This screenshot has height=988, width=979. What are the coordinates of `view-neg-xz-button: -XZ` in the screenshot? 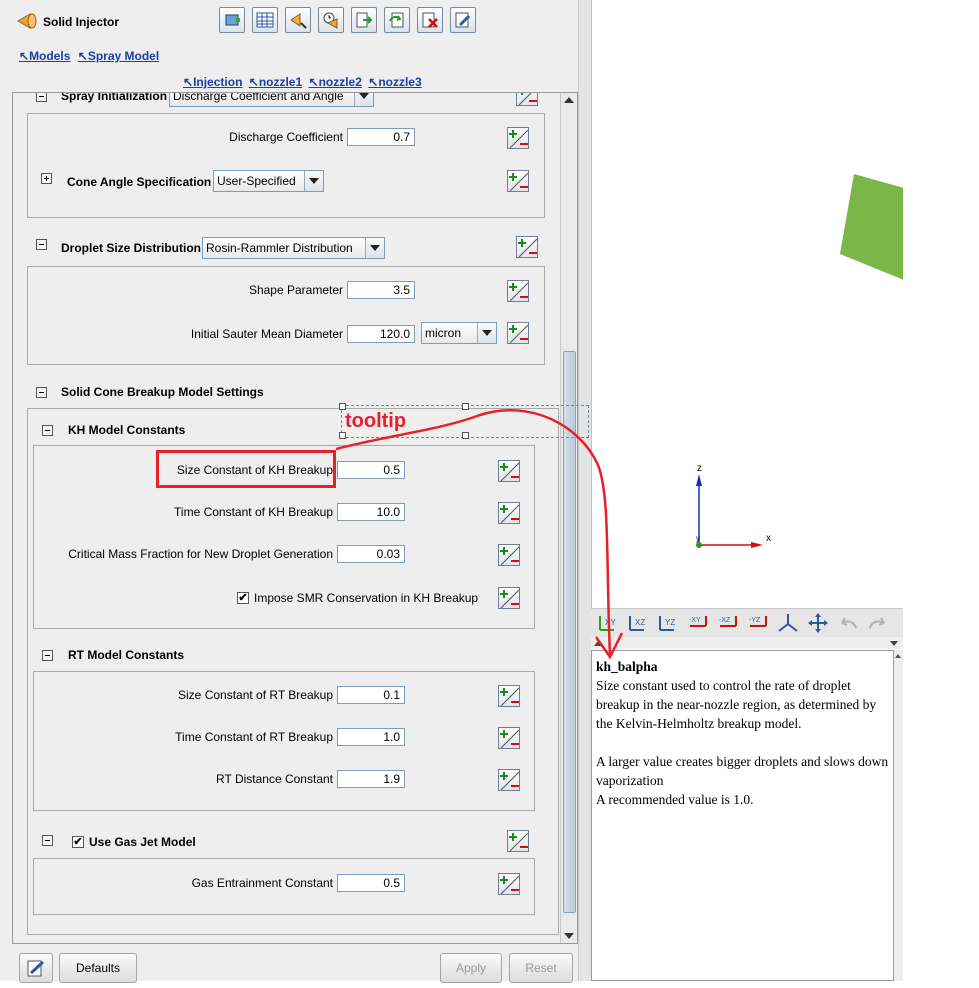 It's located at (728, 623).